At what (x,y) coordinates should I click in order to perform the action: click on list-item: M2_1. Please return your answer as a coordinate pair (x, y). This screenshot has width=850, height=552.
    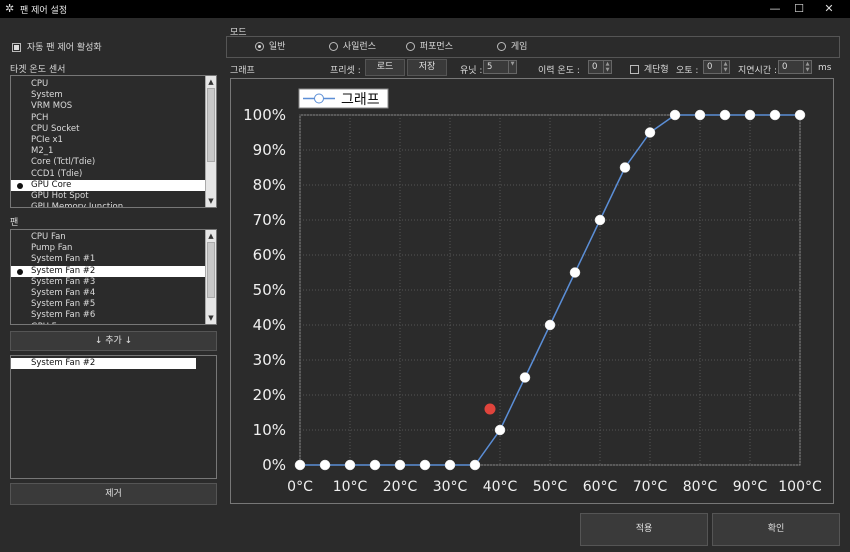
    Looking at the image, I should click on (113, 151).